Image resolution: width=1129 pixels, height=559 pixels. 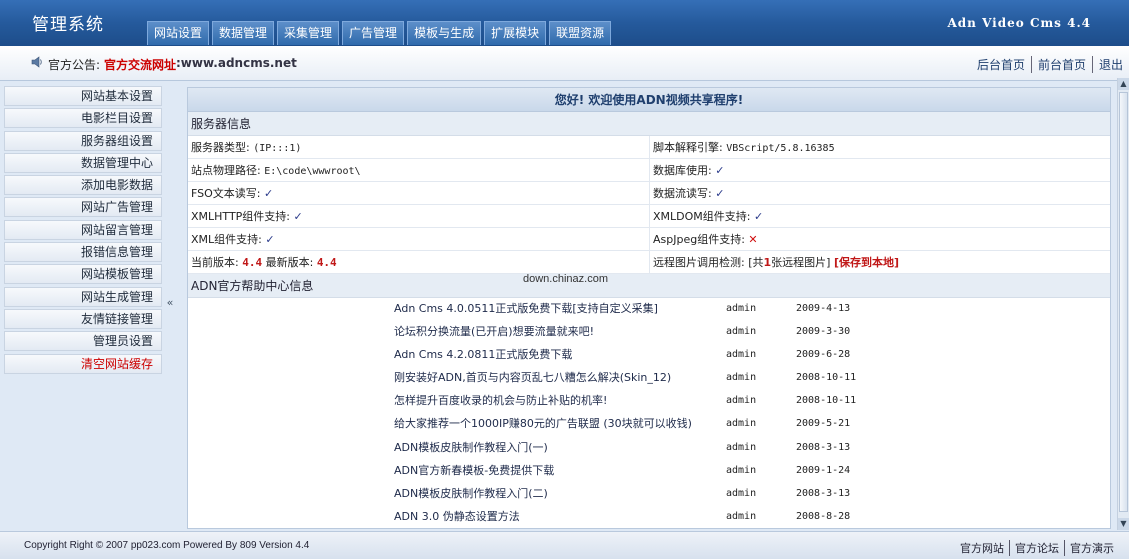 I want to click on collapse-sidebar-button: «, so click(x=170, y=303).